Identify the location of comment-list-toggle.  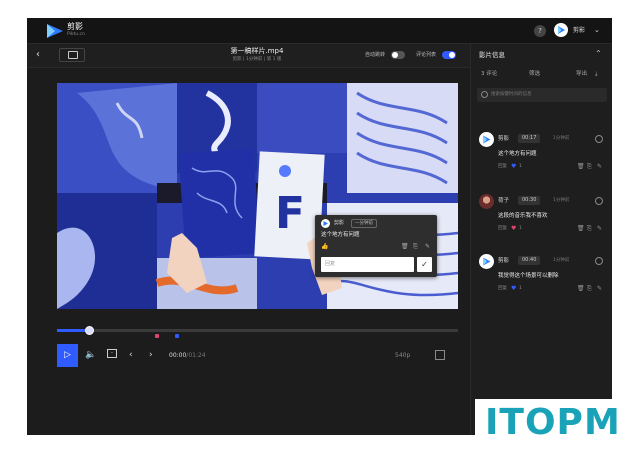
(449, 55).